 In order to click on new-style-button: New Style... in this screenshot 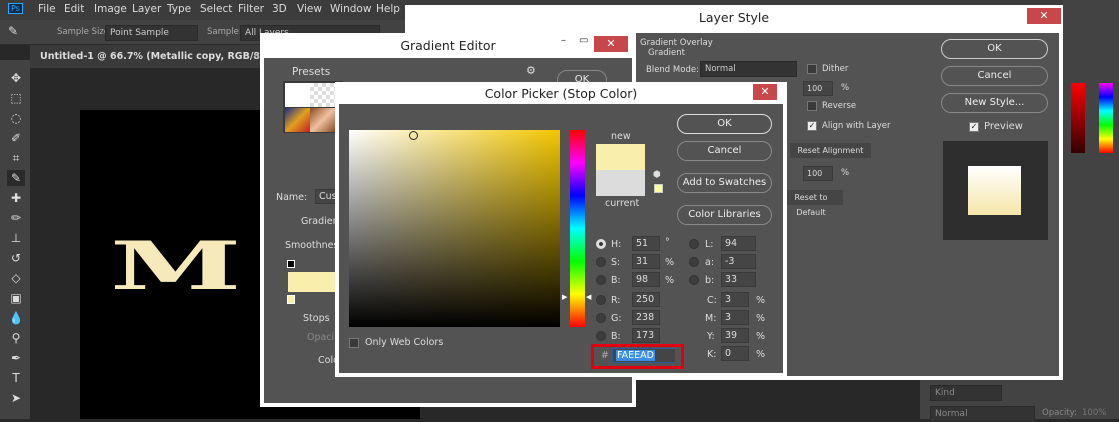, I will do `click(994, 103)`.